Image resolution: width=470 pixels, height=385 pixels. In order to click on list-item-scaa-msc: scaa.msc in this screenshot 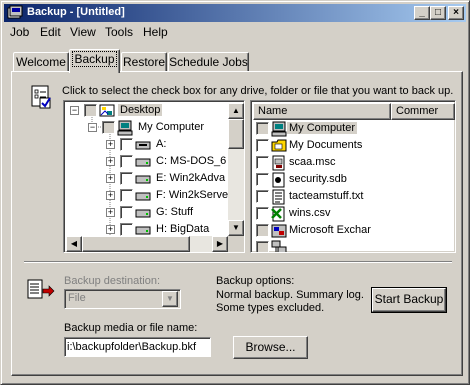, I will do `click(353, 163)`.